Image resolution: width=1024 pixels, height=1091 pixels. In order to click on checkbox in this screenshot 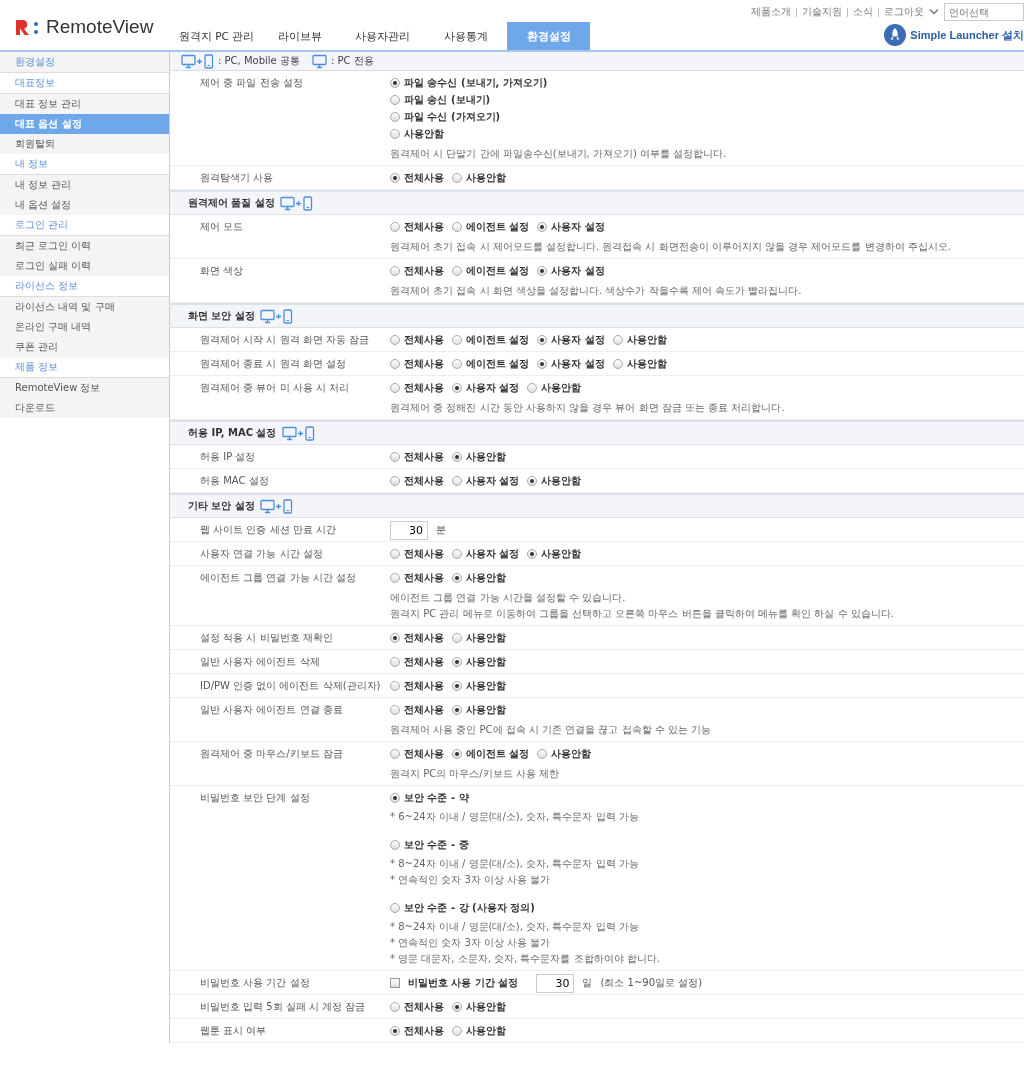, I will do `click(395, 983)`.